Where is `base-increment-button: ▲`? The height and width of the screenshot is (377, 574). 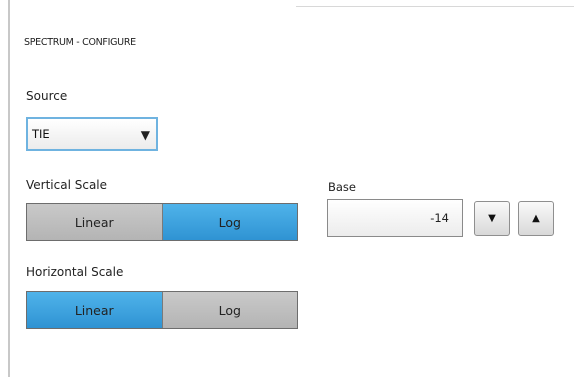 base-increment-button: ▲ is located at coordinates (536, 218).